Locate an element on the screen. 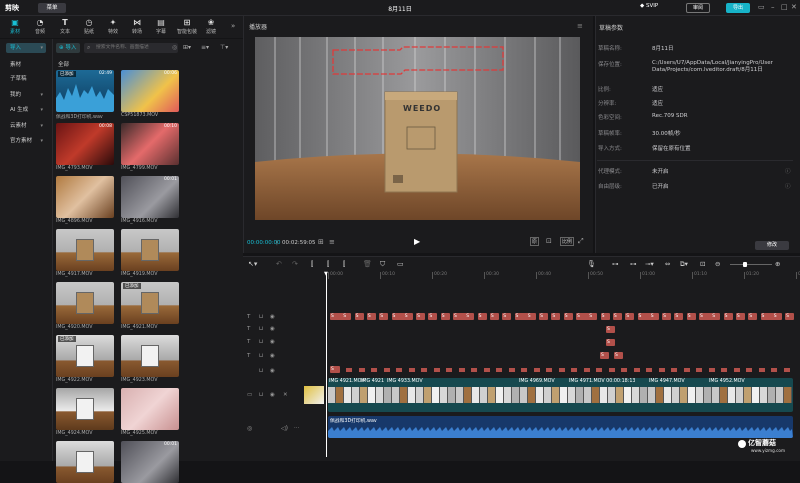  view-grid-icon: ⊞▾ is located at coordinates (187, 47).